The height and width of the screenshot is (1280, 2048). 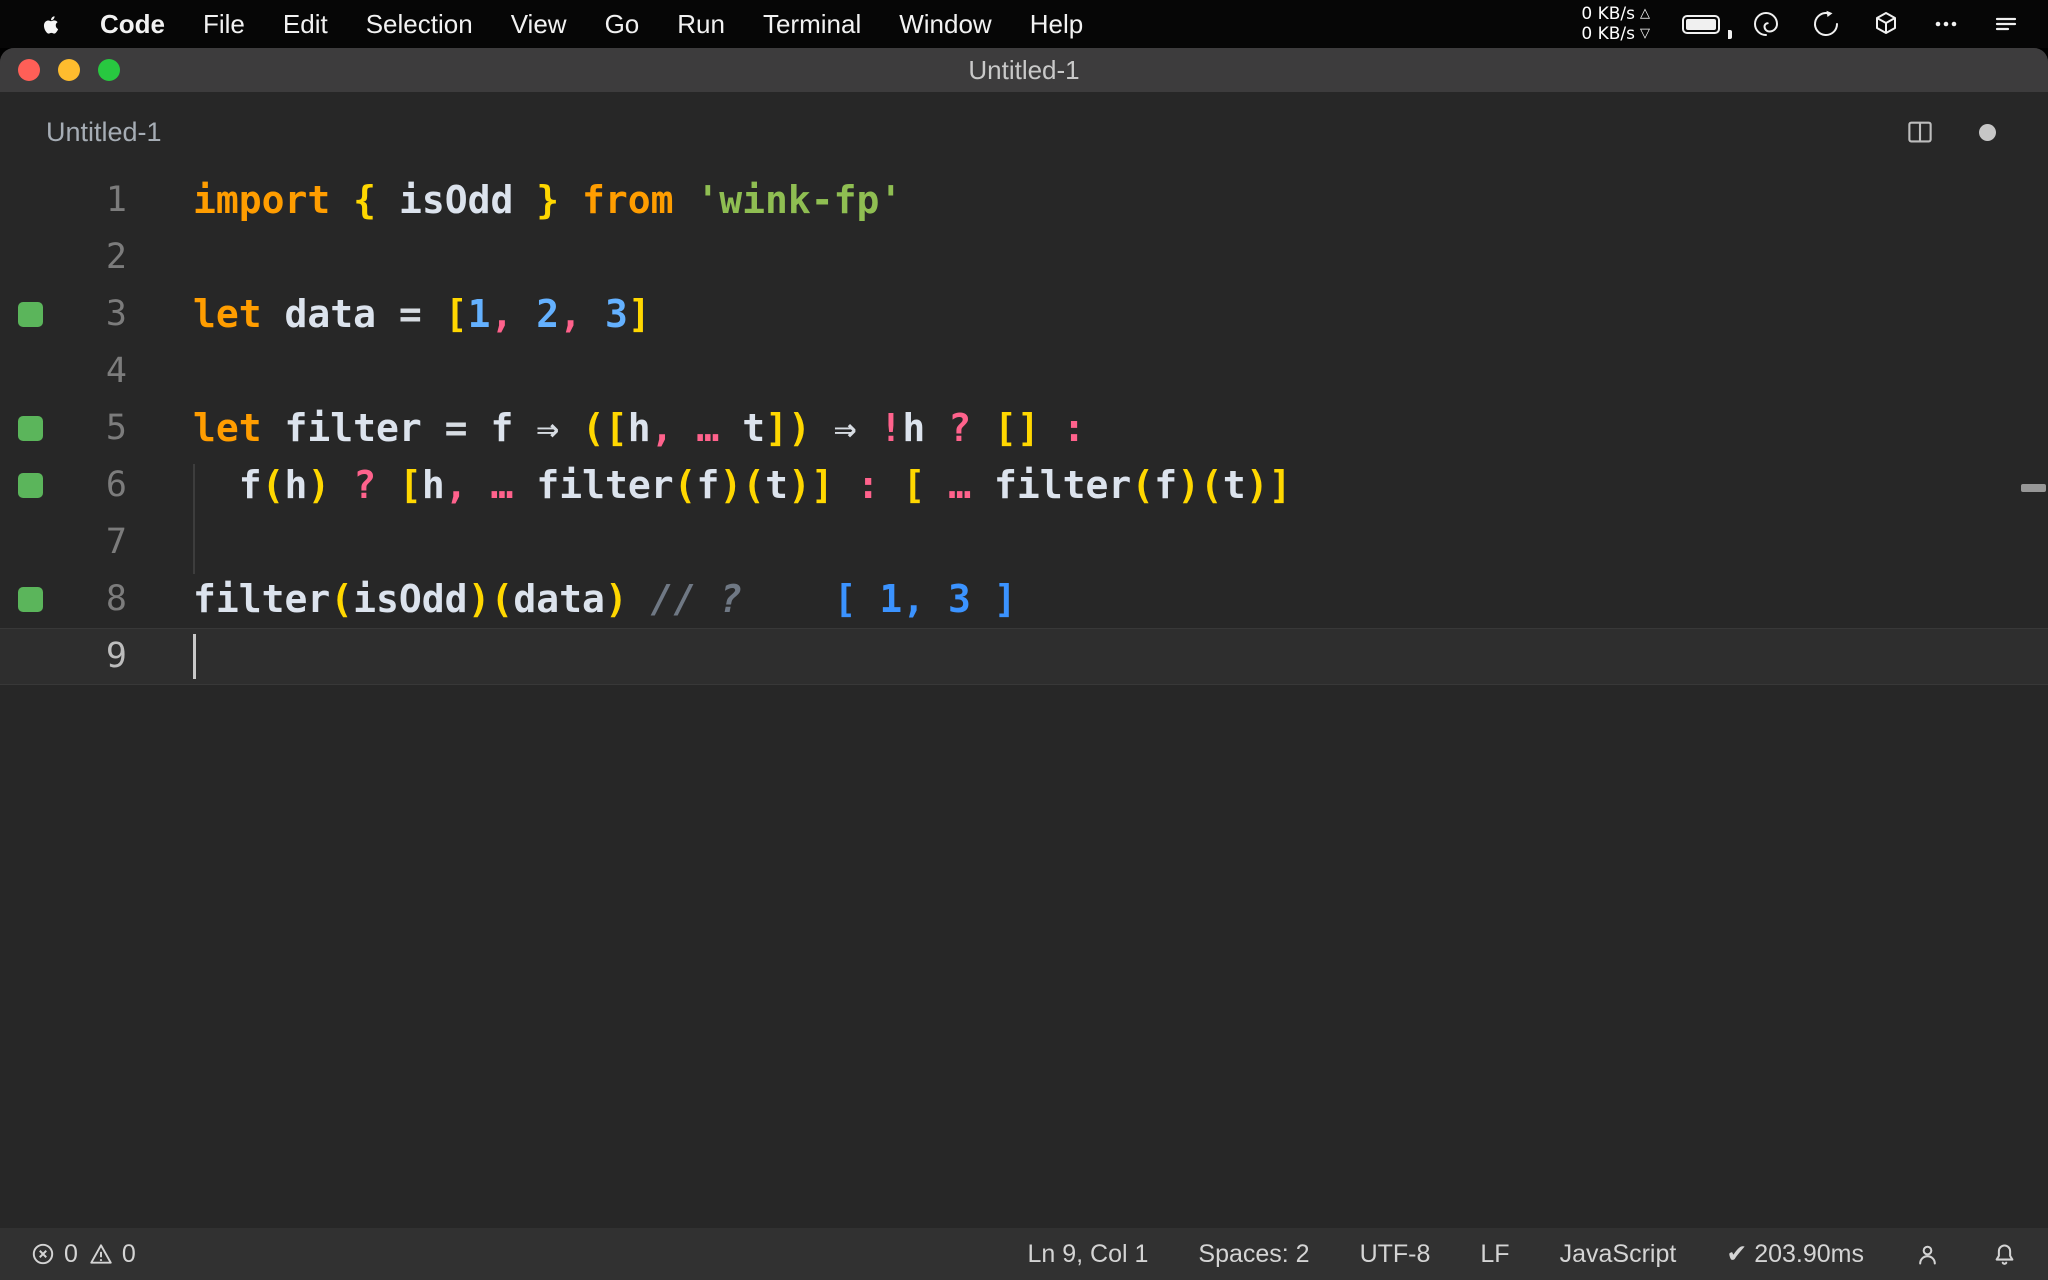 What do you see at coordinates (1395, 1254) in the screenshot?
I see `encoding-status: UTF-8` at bounding box center [1395, 1254].